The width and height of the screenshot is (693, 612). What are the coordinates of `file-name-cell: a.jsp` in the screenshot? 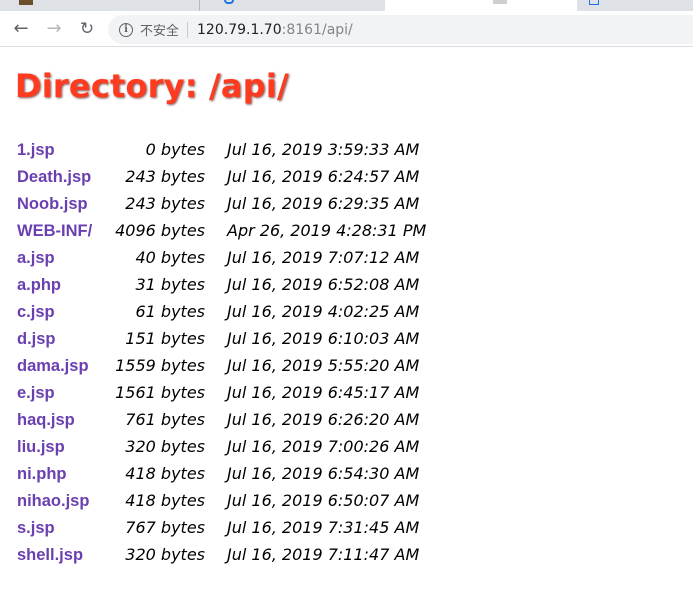 It's located at (60, 257).